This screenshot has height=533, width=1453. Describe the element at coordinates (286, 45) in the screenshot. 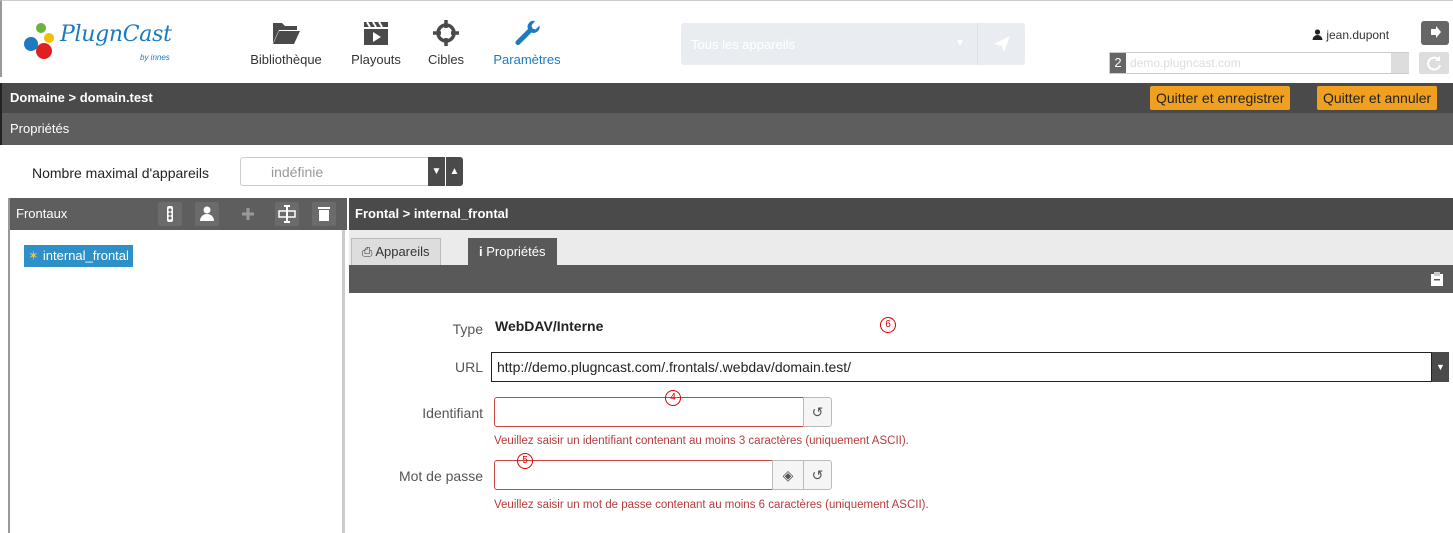

I see `nav-bibliotheque: Bibliothèque` at that location.